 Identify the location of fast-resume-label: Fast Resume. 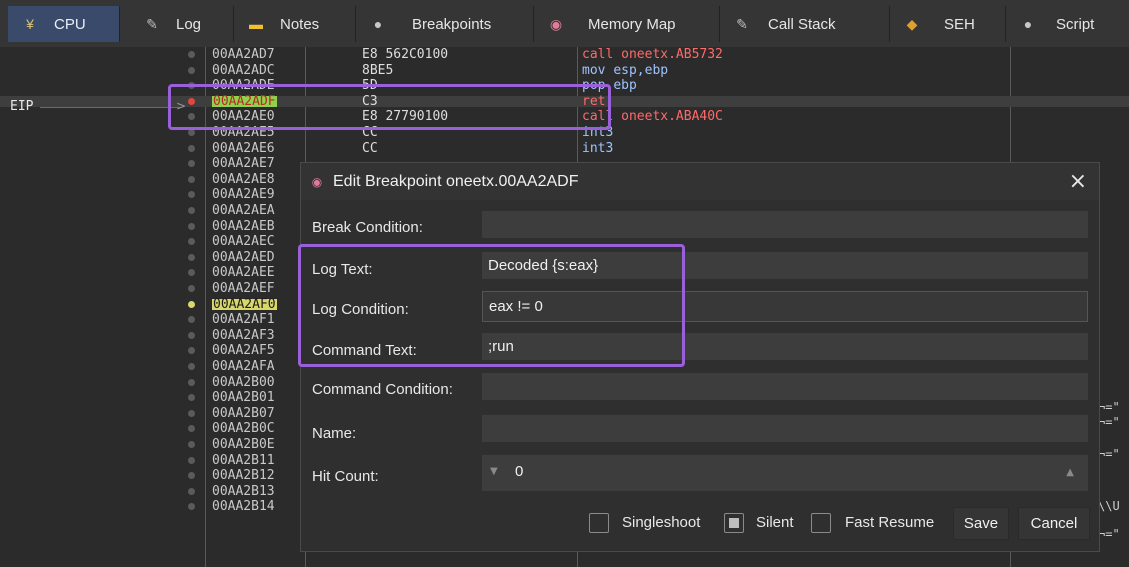
(890, 522).